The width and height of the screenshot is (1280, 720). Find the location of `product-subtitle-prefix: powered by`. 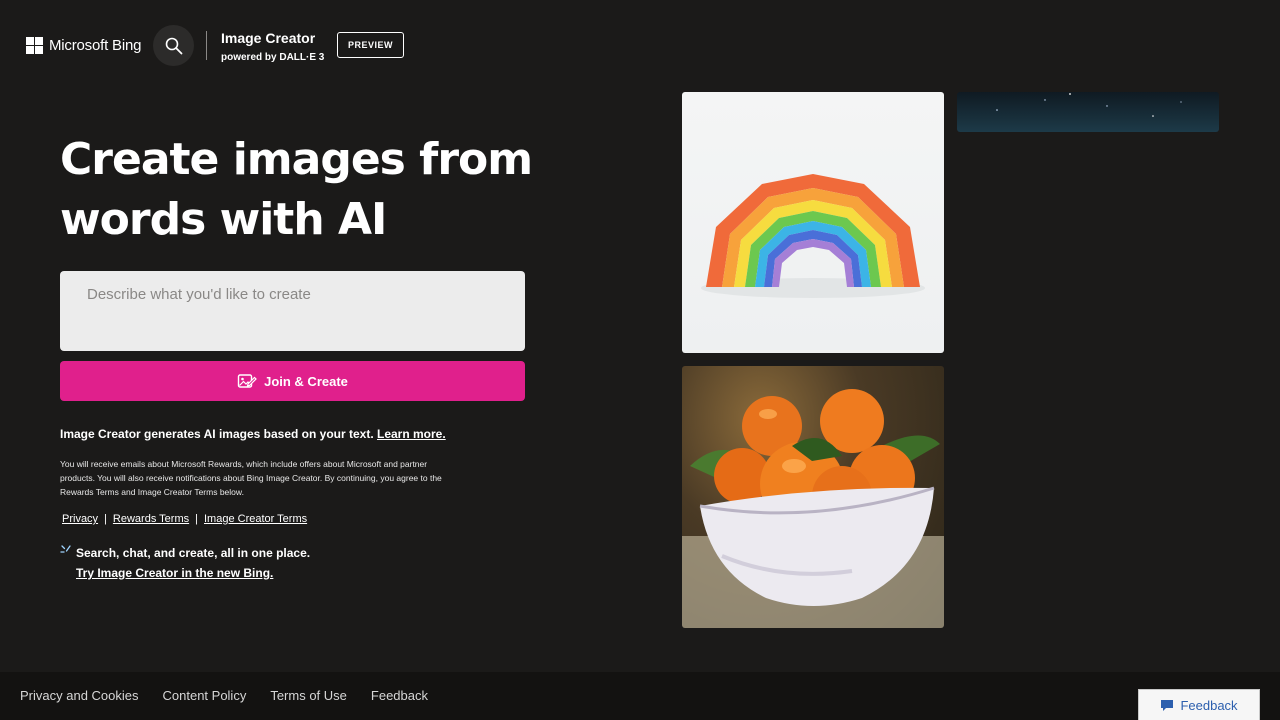

product-subtitle-prefix: powered by is located at coordinates (250, 57).